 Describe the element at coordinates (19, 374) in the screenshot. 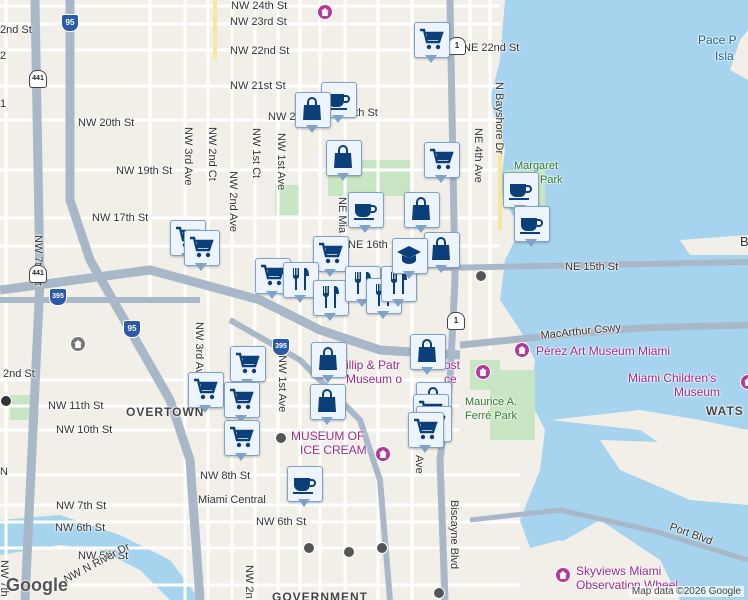

I see `street-label-s2: 2nd St` at that location.